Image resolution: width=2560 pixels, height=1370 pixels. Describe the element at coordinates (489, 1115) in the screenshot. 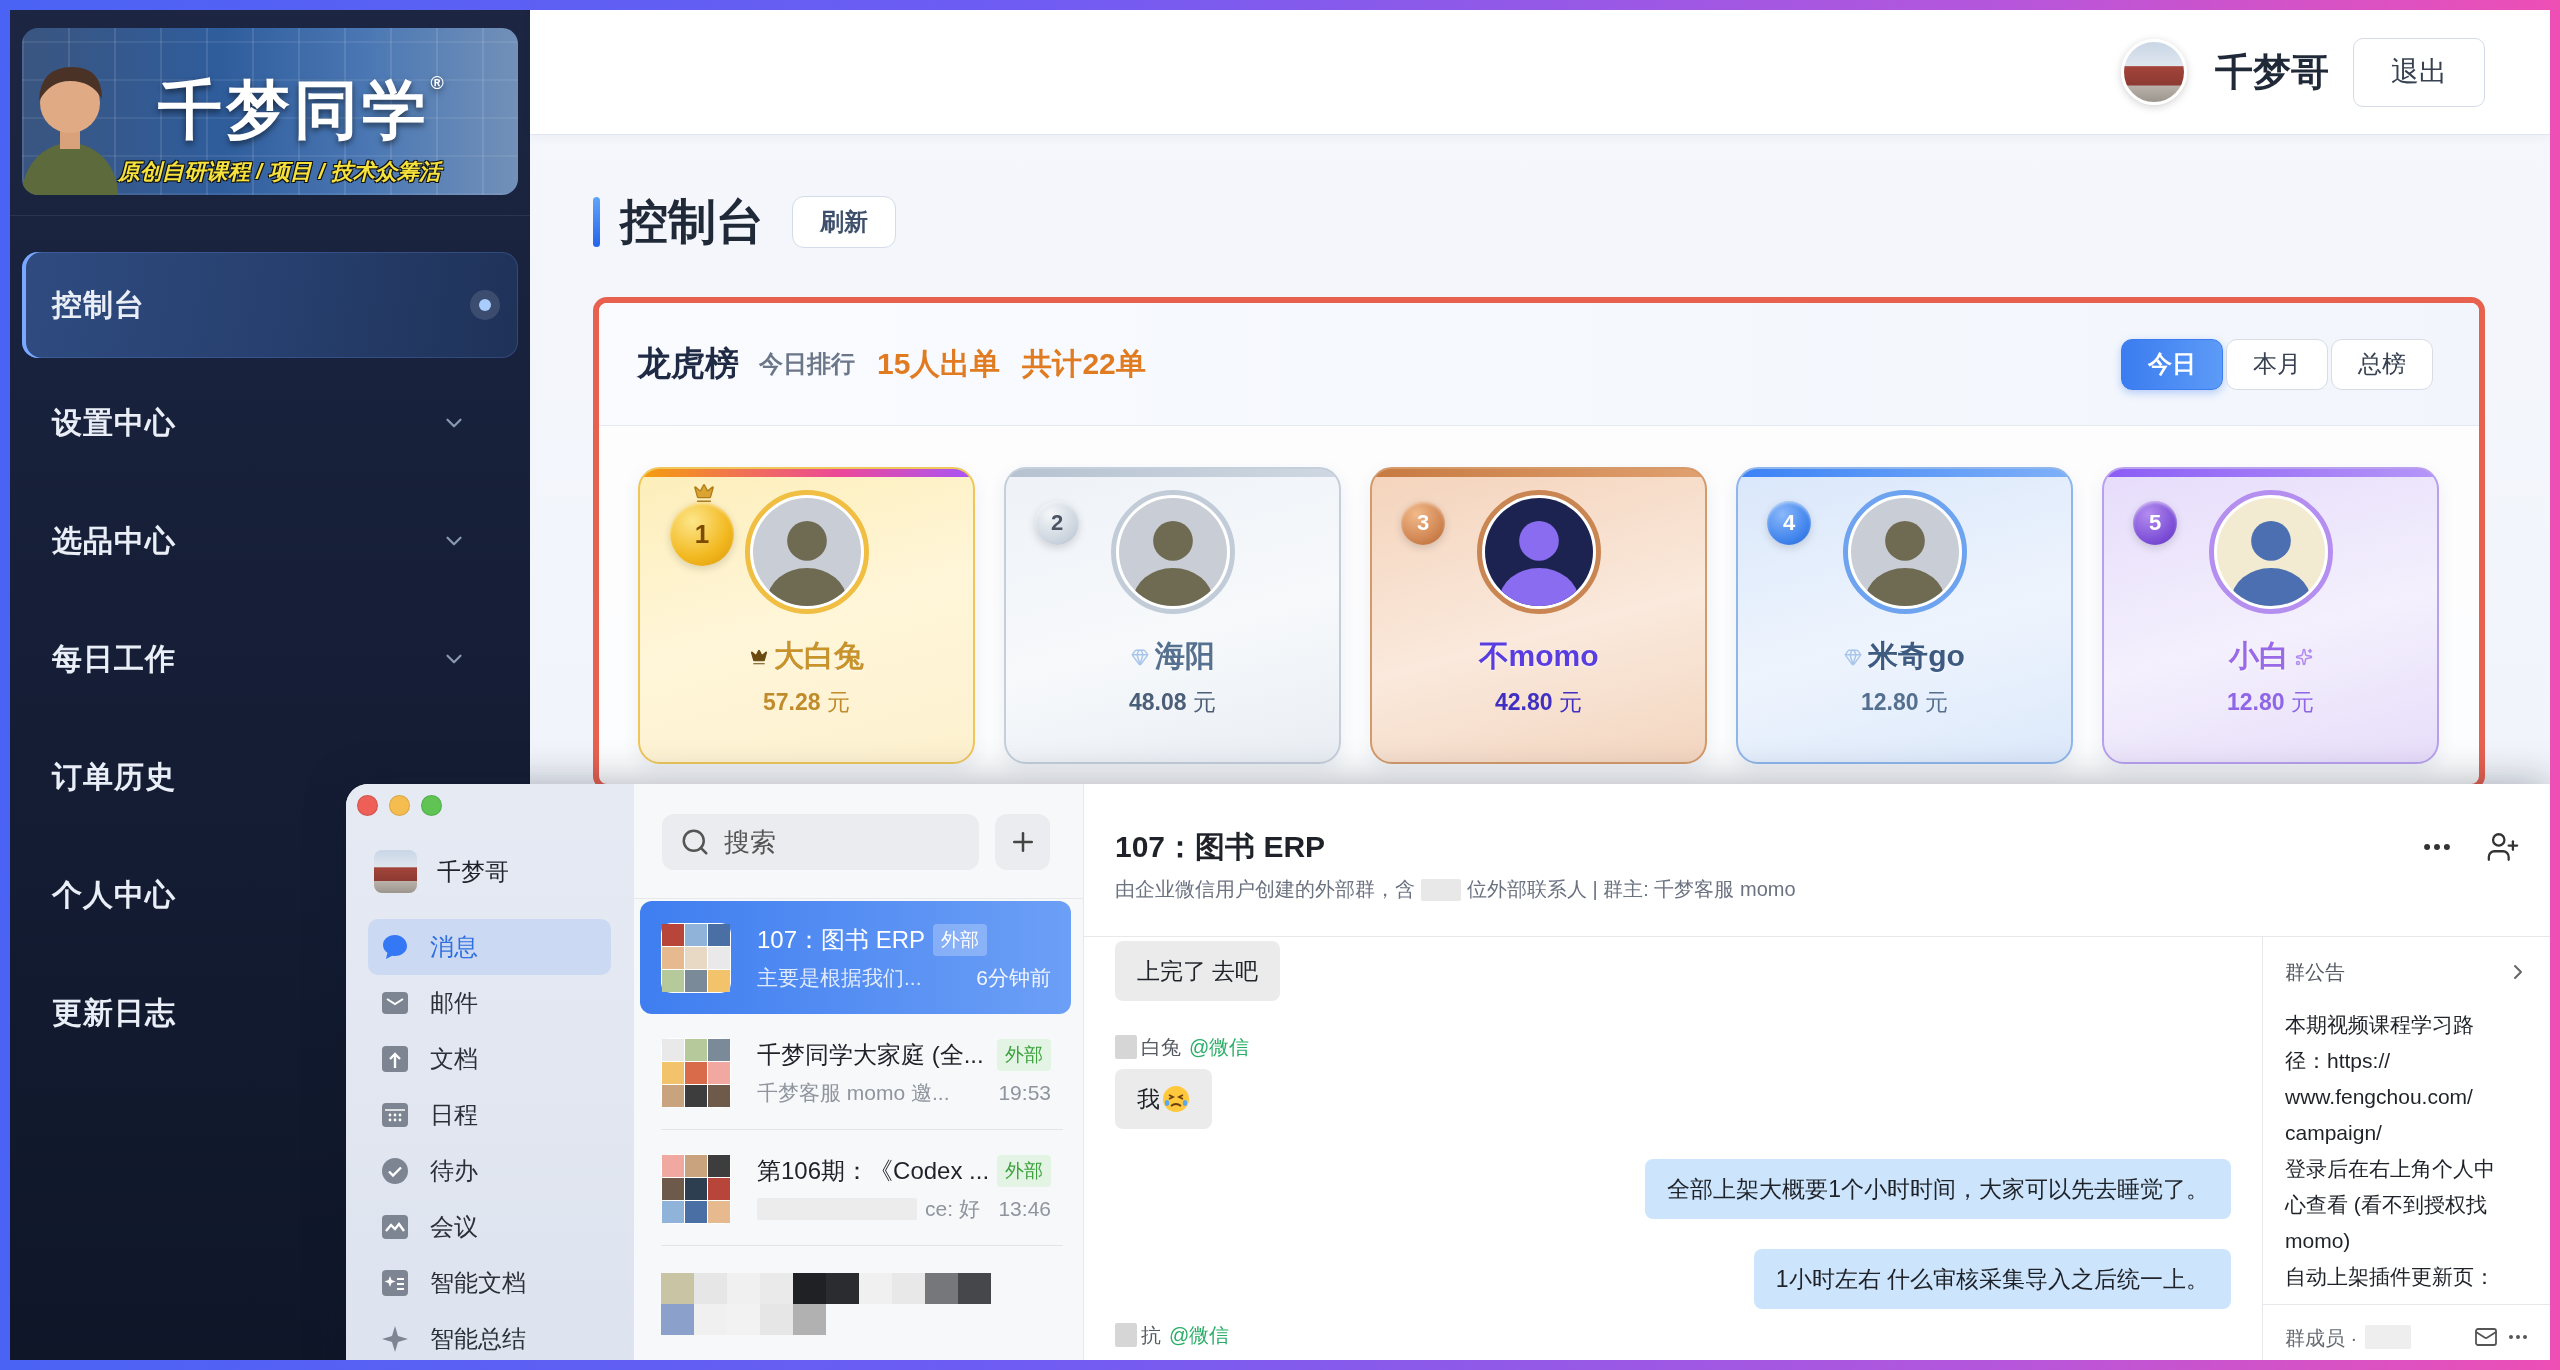

I see `chat-nav-item: 日程` at that location.